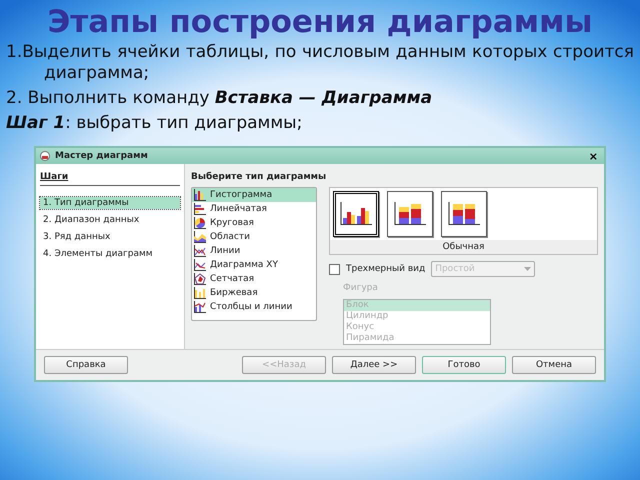  What do you see at coordinates (254, 251) in the screenshot?
I see `chart-type-item: Линии` at bounding box center [254, 251].